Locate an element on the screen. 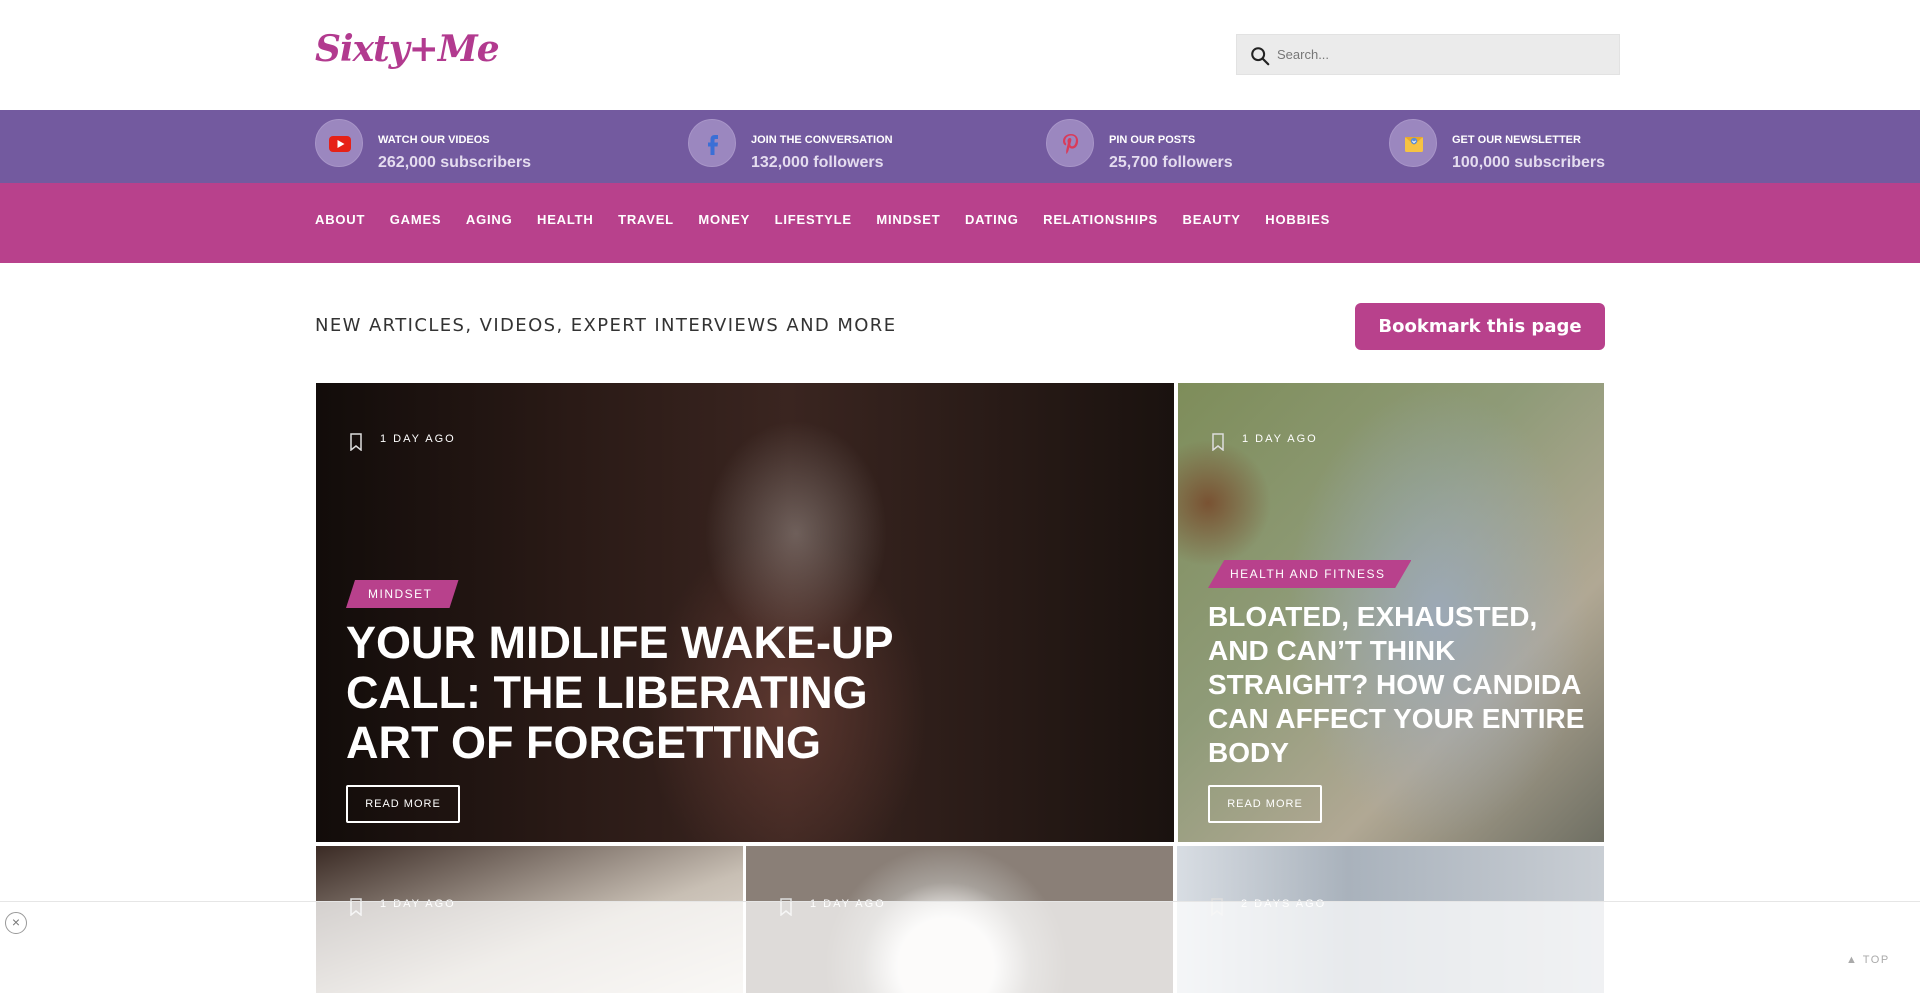 The image size is (1920, 993). nav-item-health: HEALTH is located at coordinates (565, 219).